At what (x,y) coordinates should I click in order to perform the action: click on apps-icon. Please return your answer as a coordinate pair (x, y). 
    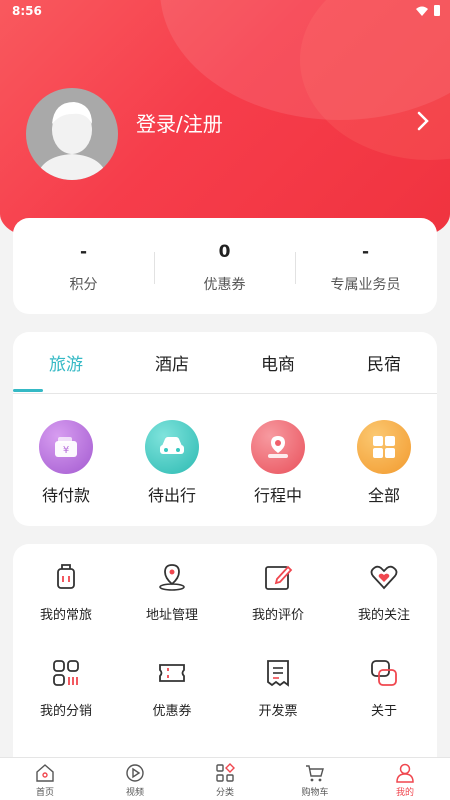
    Looking at the image, I should click on (66, 673).